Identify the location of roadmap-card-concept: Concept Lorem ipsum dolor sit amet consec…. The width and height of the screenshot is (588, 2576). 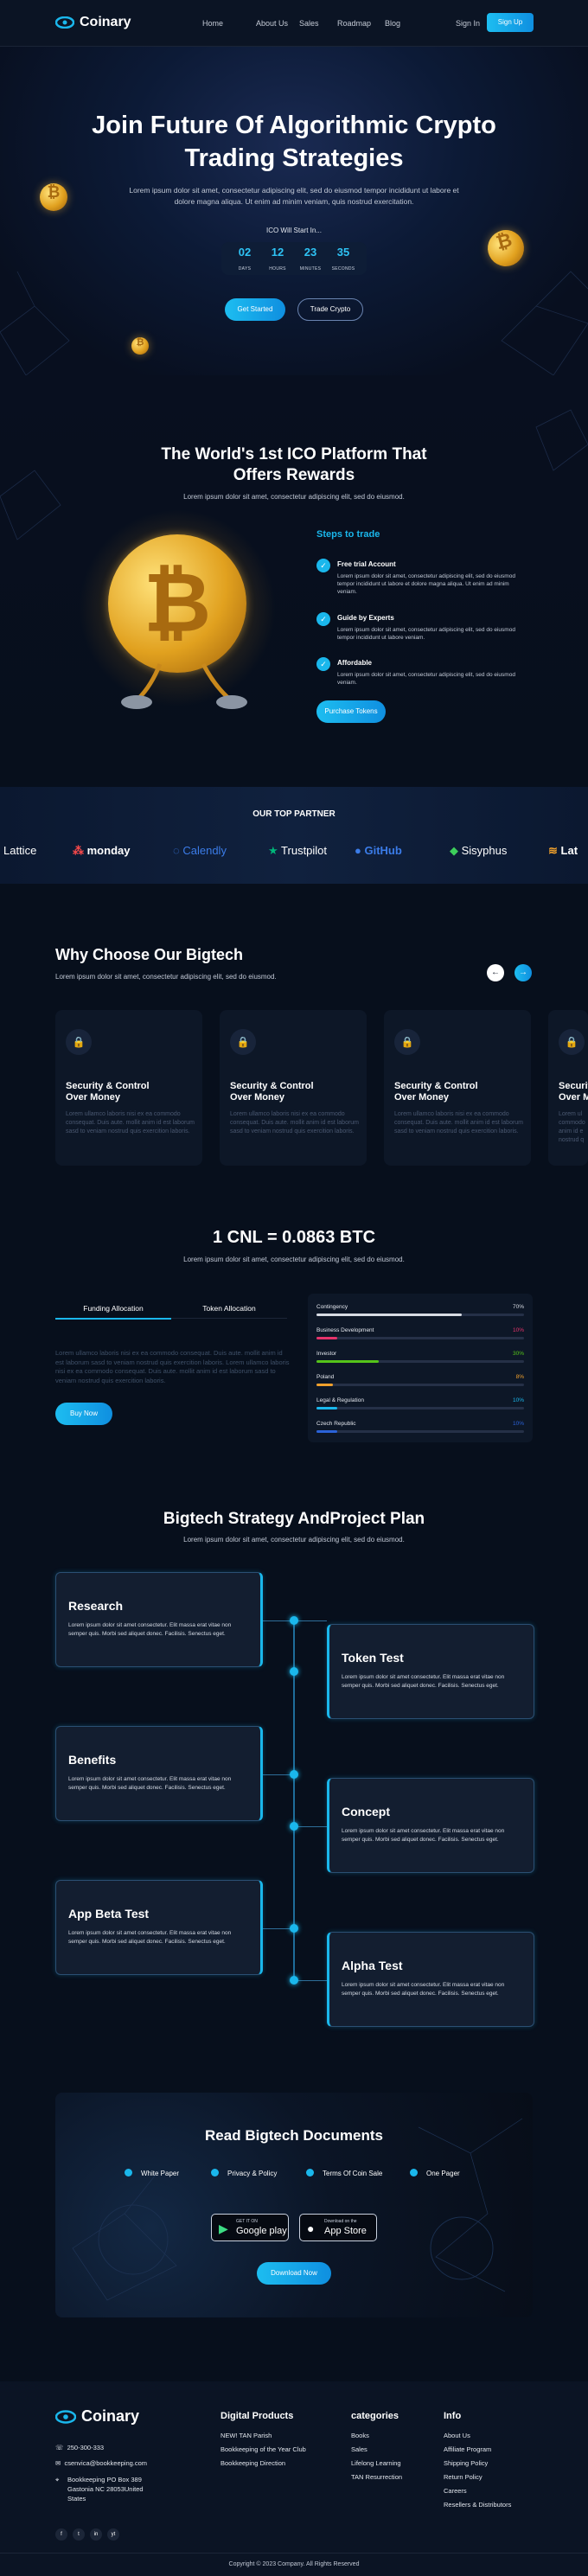
(430, 1826).